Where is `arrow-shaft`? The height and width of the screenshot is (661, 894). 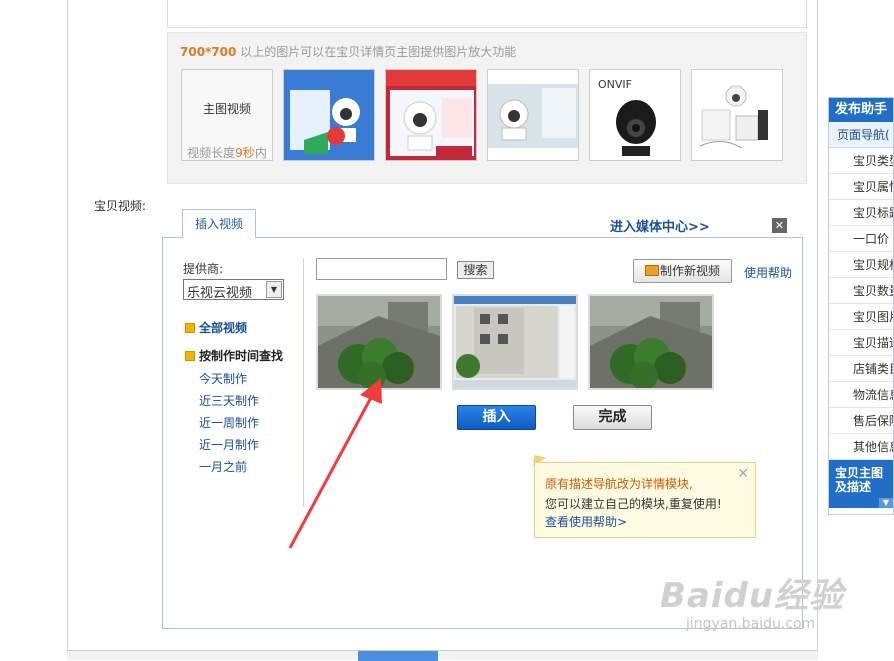 arrow-shaft is located at coordinates (332, 470).